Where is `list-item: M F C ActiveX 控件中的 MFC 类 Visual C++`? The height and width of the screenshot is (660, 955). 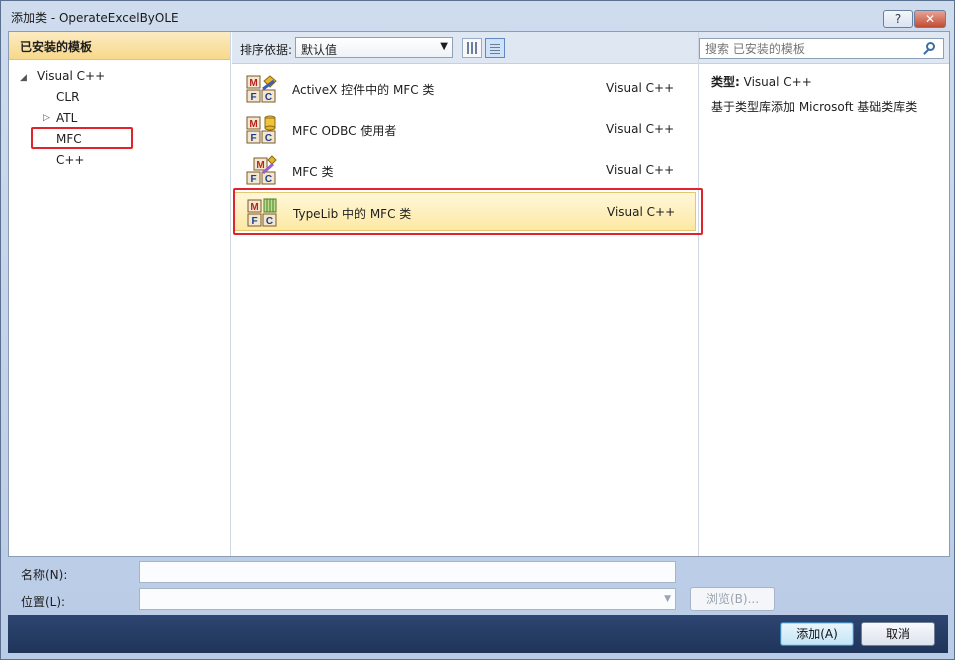
list-item: M F C ActiveX 控件中的 MFC 类 Visual C++ is located at coordinates (465, 88).